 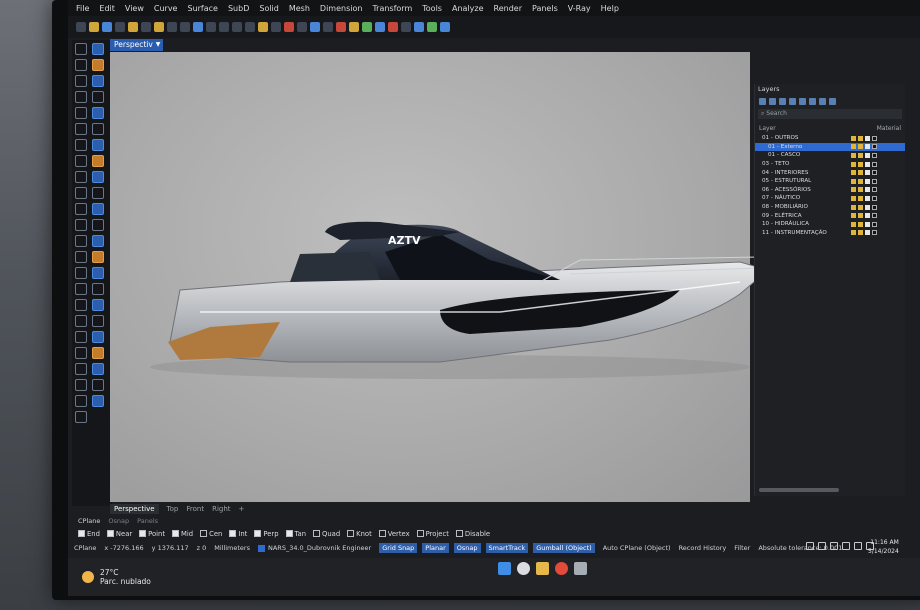 What do you see at coordinates (468, 8) in the screenshot?
I see `menu-item-analyze: Analyze` at bounding box center [468, 8].